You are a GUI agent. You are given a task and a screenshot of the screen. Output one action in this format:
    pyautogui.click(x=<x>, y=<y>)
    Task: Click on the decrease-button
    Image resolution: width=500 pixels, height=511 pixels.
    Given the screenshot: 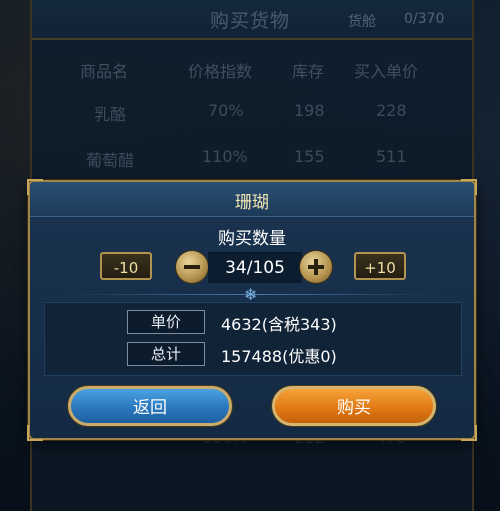 What is the action you would take?
    pyautogui.click(x=192, y=267)
    